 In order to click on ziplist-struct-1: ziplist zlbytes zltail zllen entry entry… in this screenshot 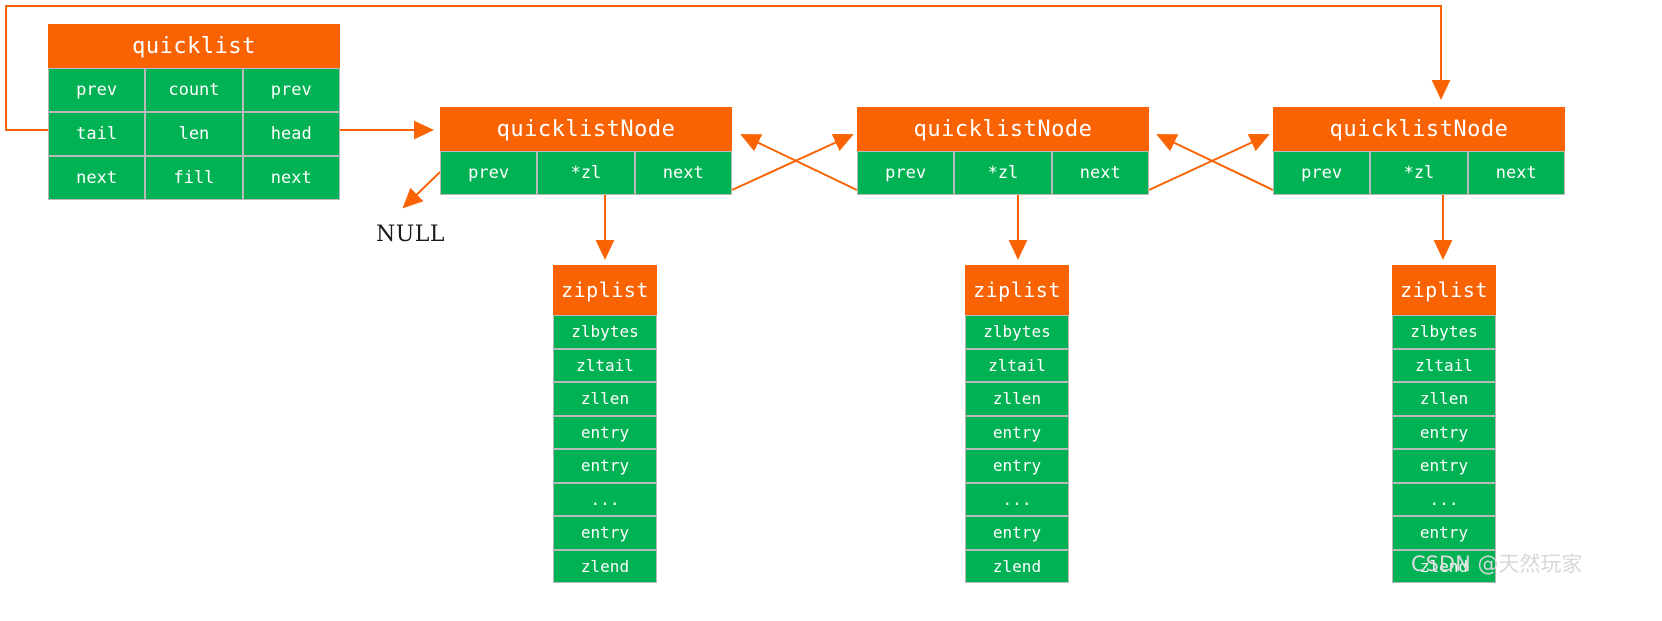, I will do `click(1017, 424)`.